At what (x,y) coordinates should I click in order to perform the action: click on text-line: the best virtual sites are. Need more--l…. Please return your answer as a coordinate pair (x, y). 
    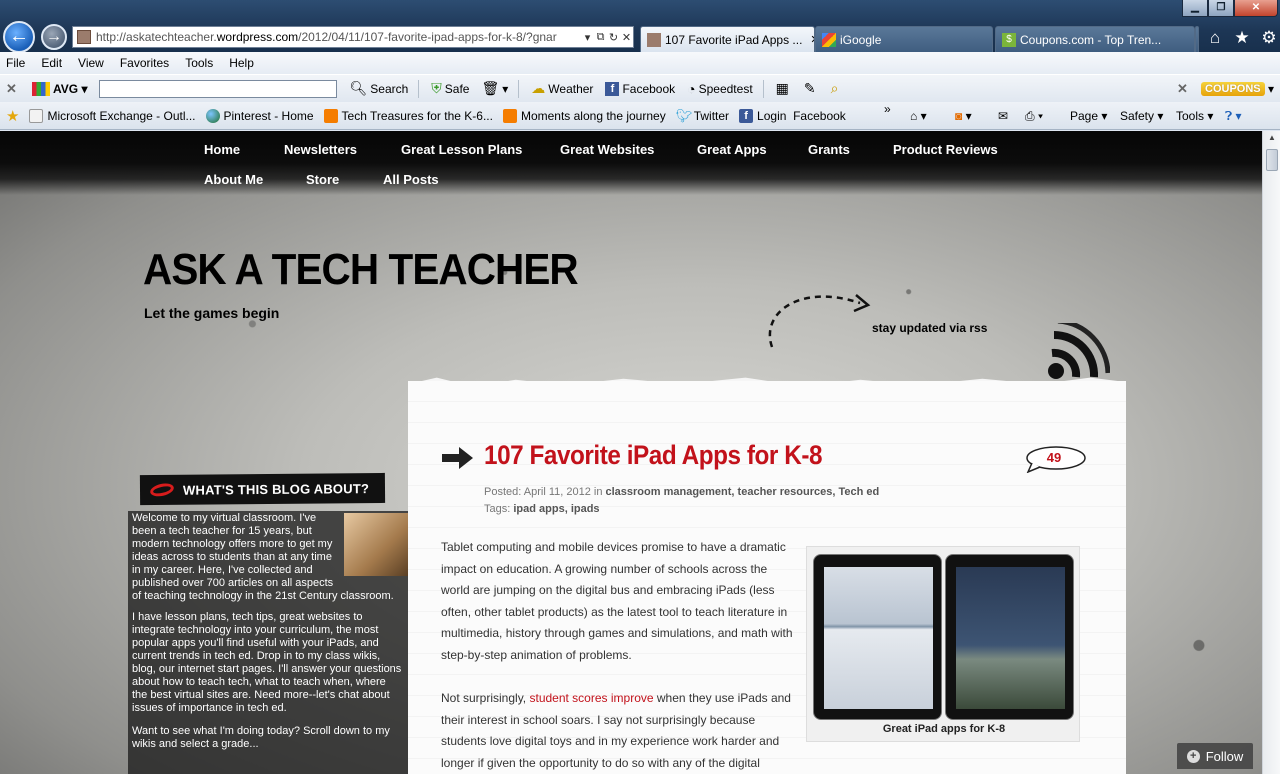
    Looking at the image, I should click on (261, 695).